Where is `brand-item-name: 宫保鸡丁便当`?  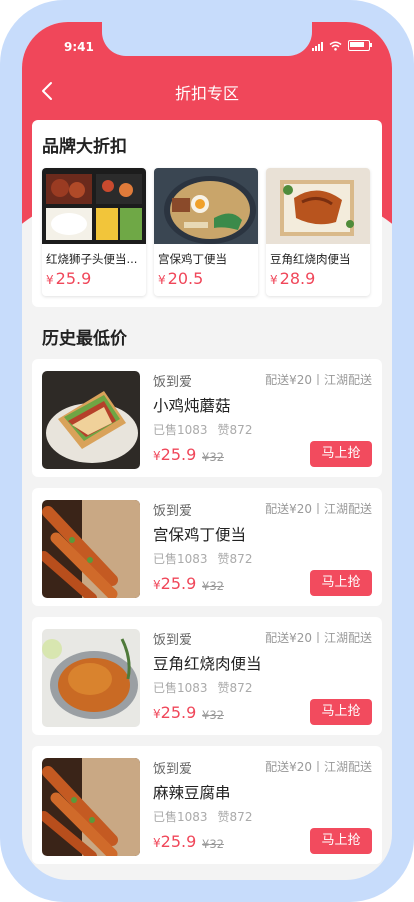
brand-item-name: 宫保鸡丁便当 is located at coordinates (192, 259).